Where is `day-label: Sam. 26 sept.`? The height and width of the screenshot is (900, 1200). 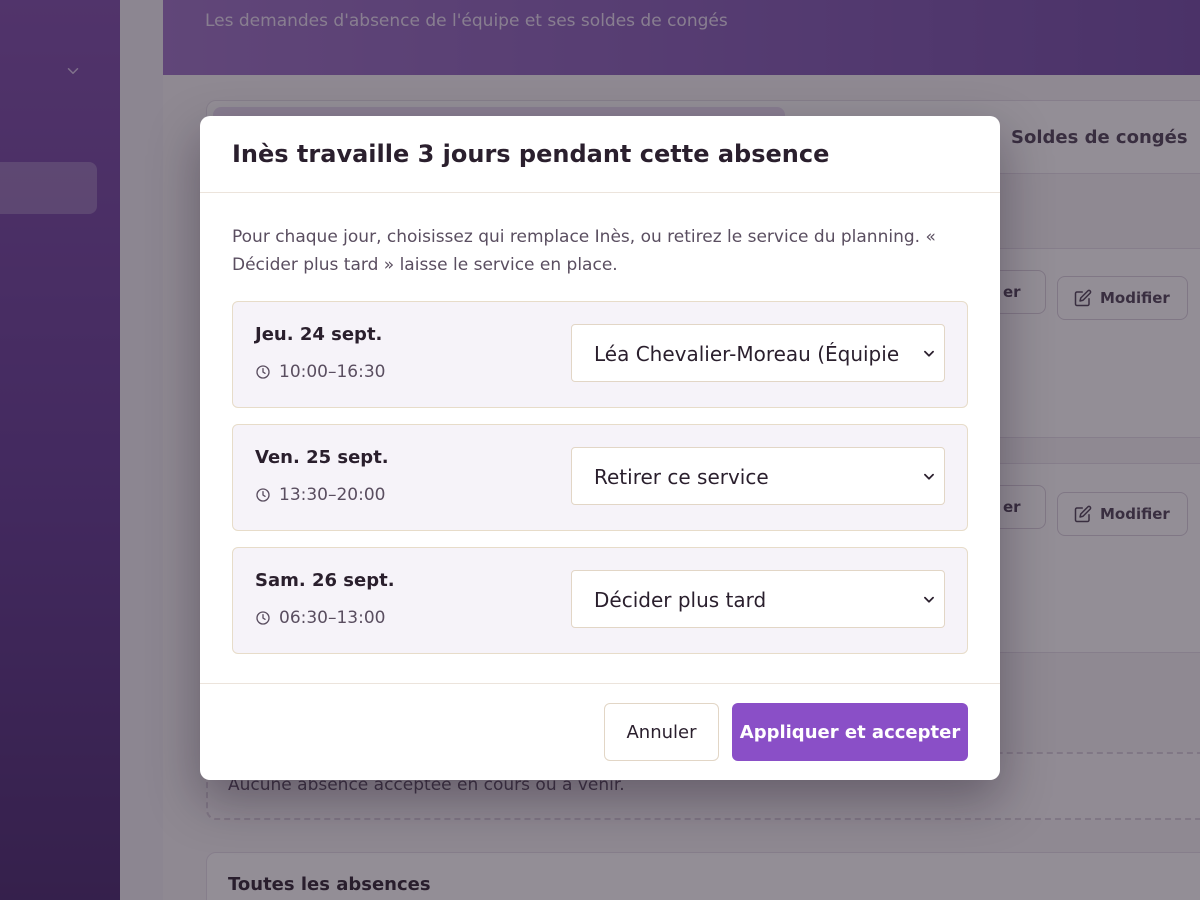
day-label: Sam. 26 sept. is located at coordinates (325, 580).